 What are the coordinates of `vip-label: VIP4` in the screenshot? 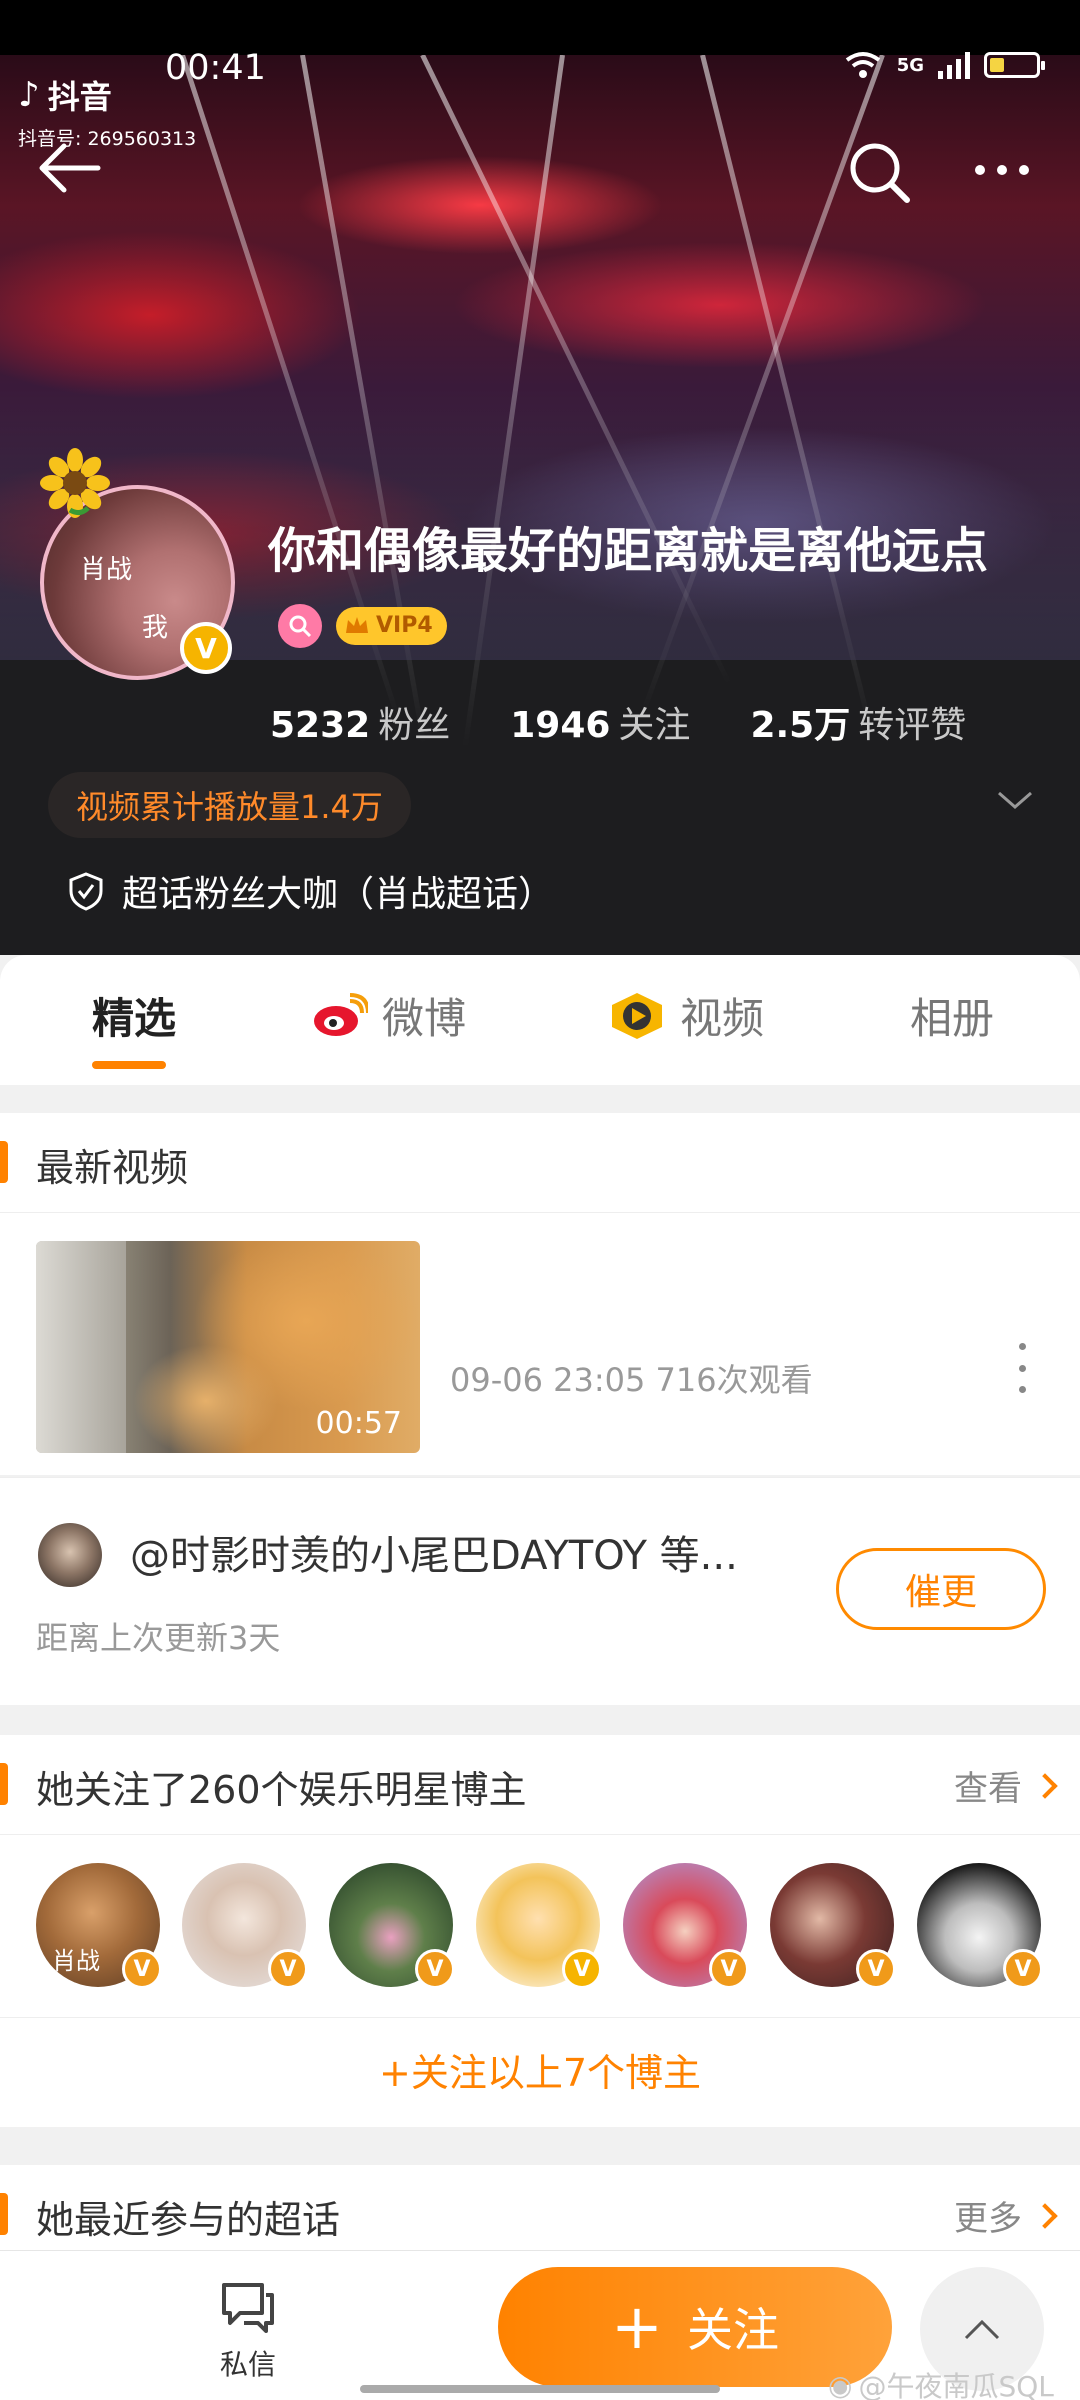 It's located at (404, 625).